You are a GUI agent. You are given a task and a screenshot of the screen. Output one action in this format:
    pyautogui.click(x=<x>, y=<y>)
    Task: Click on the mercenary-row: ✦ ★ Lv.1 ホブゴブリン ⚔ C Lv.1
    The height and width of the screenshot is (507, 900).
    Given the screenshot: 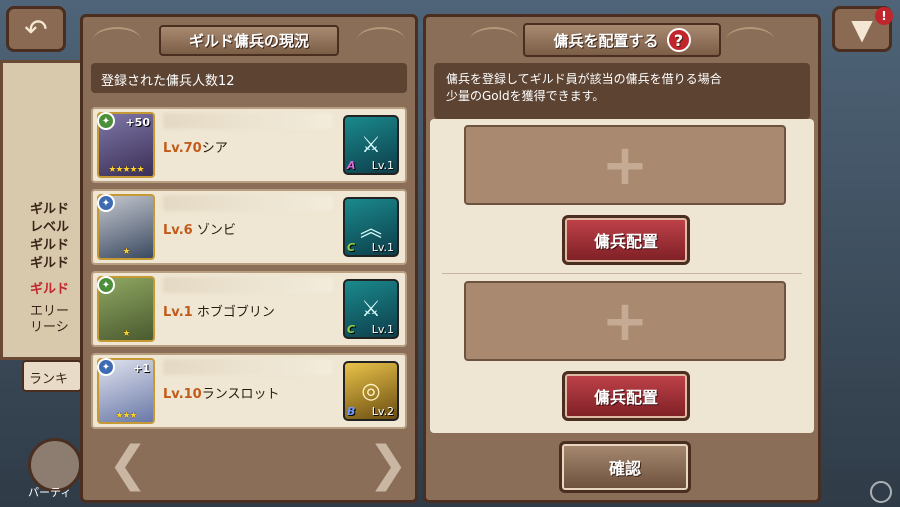 What is the action you would take?
    pyautogui.click(x=249, y=309)
    